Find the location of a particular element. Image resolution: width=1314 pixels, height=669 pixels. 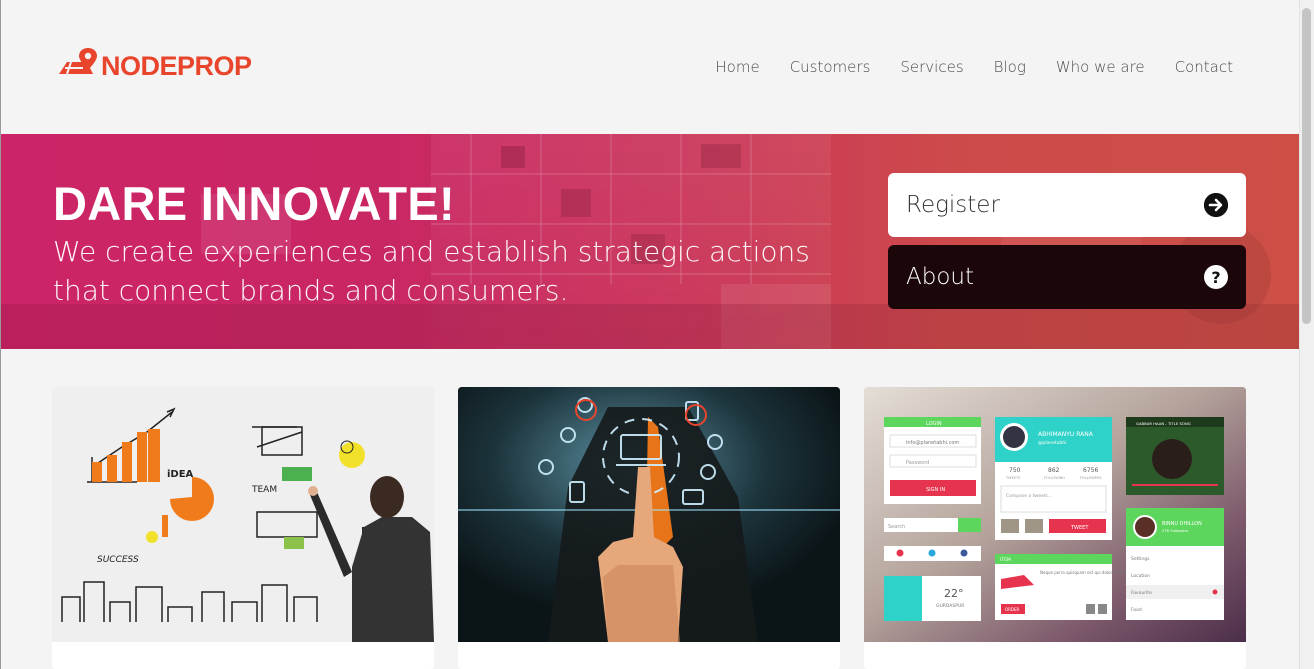

ui-kit-stat-followers-label: FOLLOWERS is located at coordinates (1091, 478).